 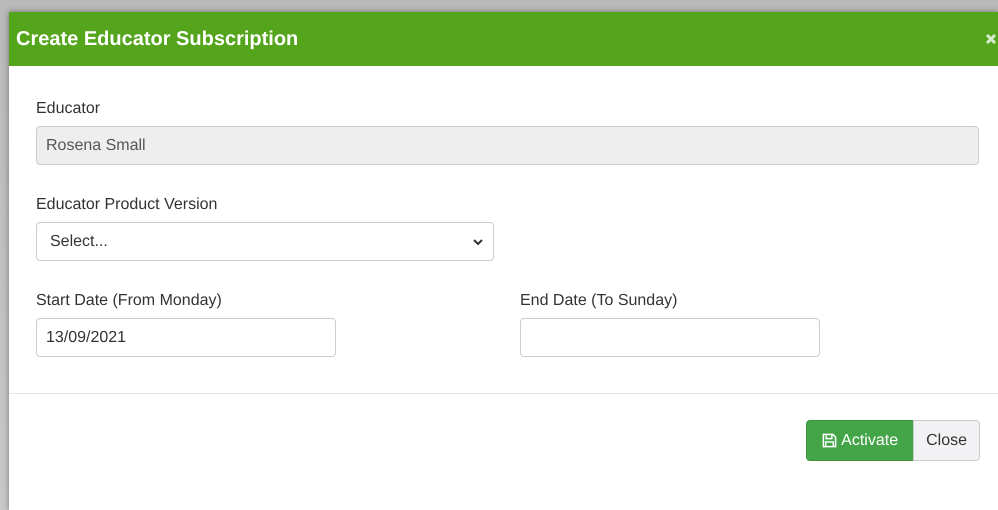 What do you see at coordinates (670, 337) in the screenshot?
I see `input-field` at bounding box center [670, 337].